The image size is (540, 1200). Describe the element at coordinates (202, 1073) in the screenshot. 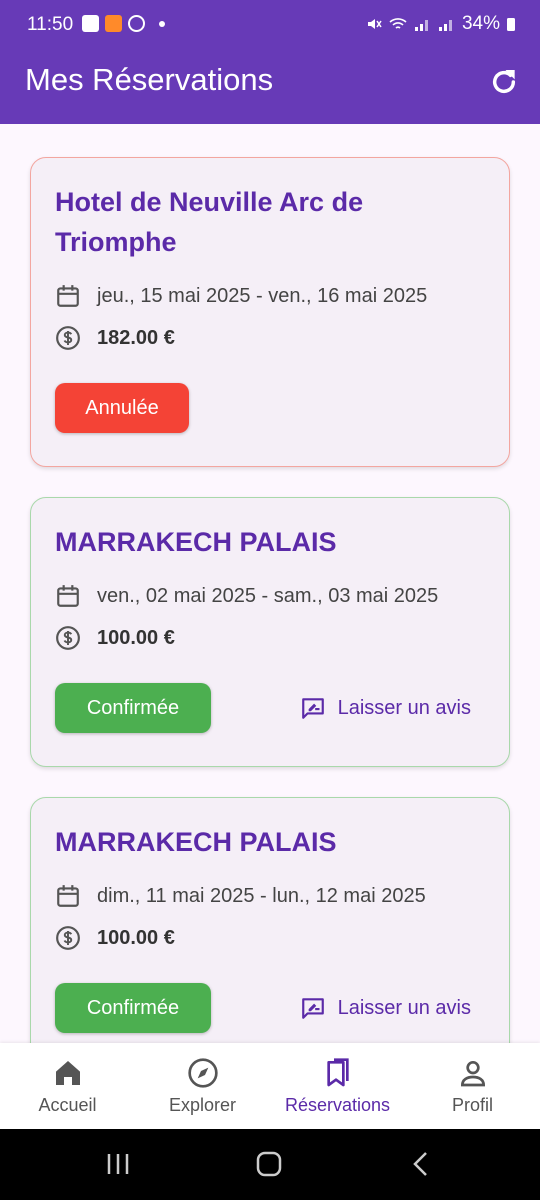

I see `compass-icon` at that location.